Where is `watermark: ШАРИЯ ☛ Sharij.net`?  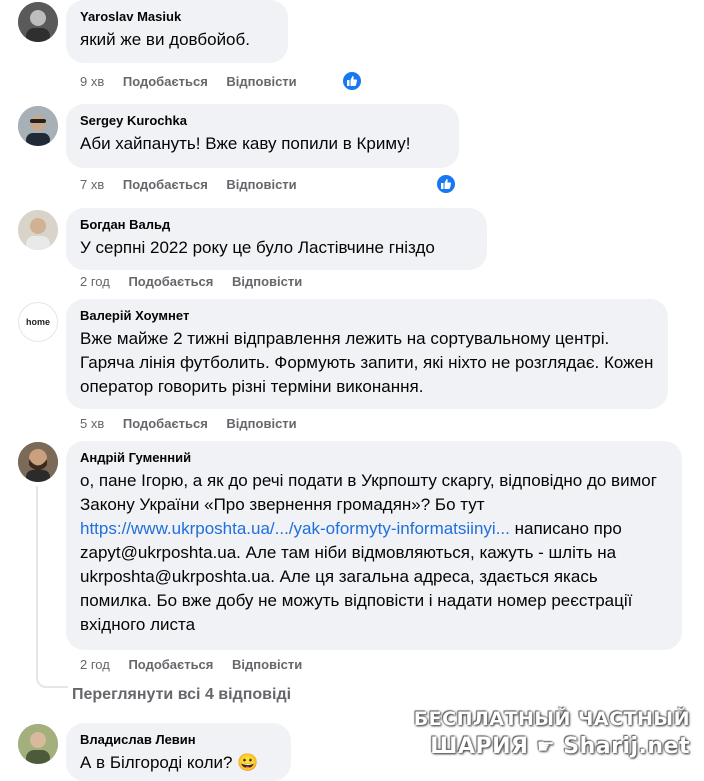 watermark: ШАРИЯ ☛ Sharij.net is located at coordinates (560, 746).